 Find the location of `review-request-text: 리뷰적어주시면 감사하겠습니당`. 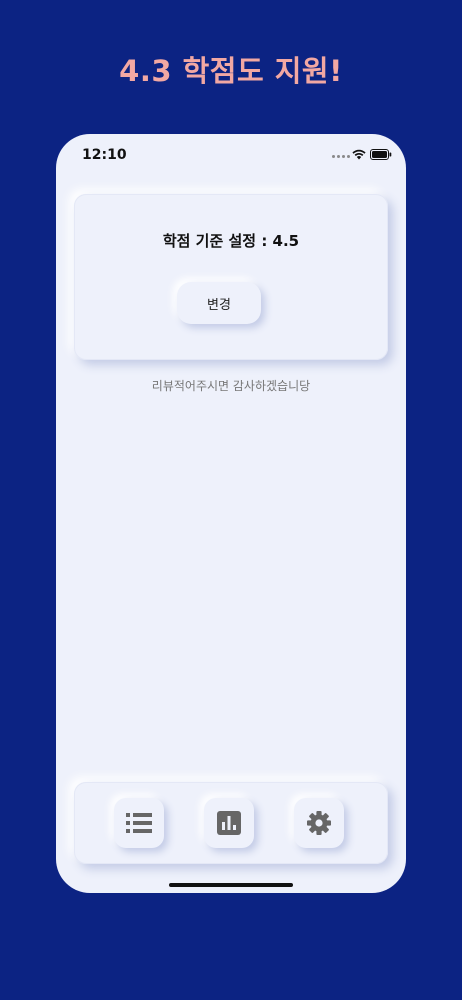

review-request-text: 리뷰적어주시면 감사하겠습니당 is located at coordinates (231, 386).